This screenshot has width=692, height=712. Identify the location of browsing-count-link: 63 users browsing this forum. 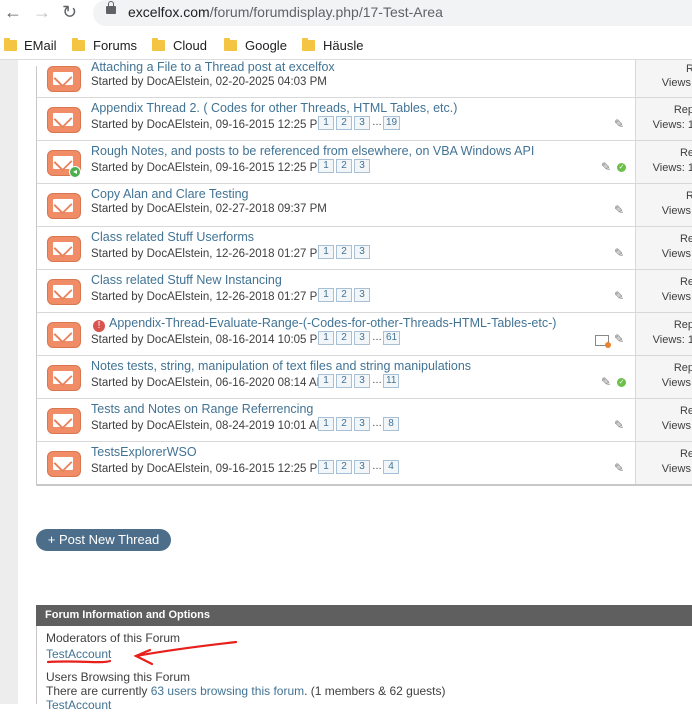
(227, 691).